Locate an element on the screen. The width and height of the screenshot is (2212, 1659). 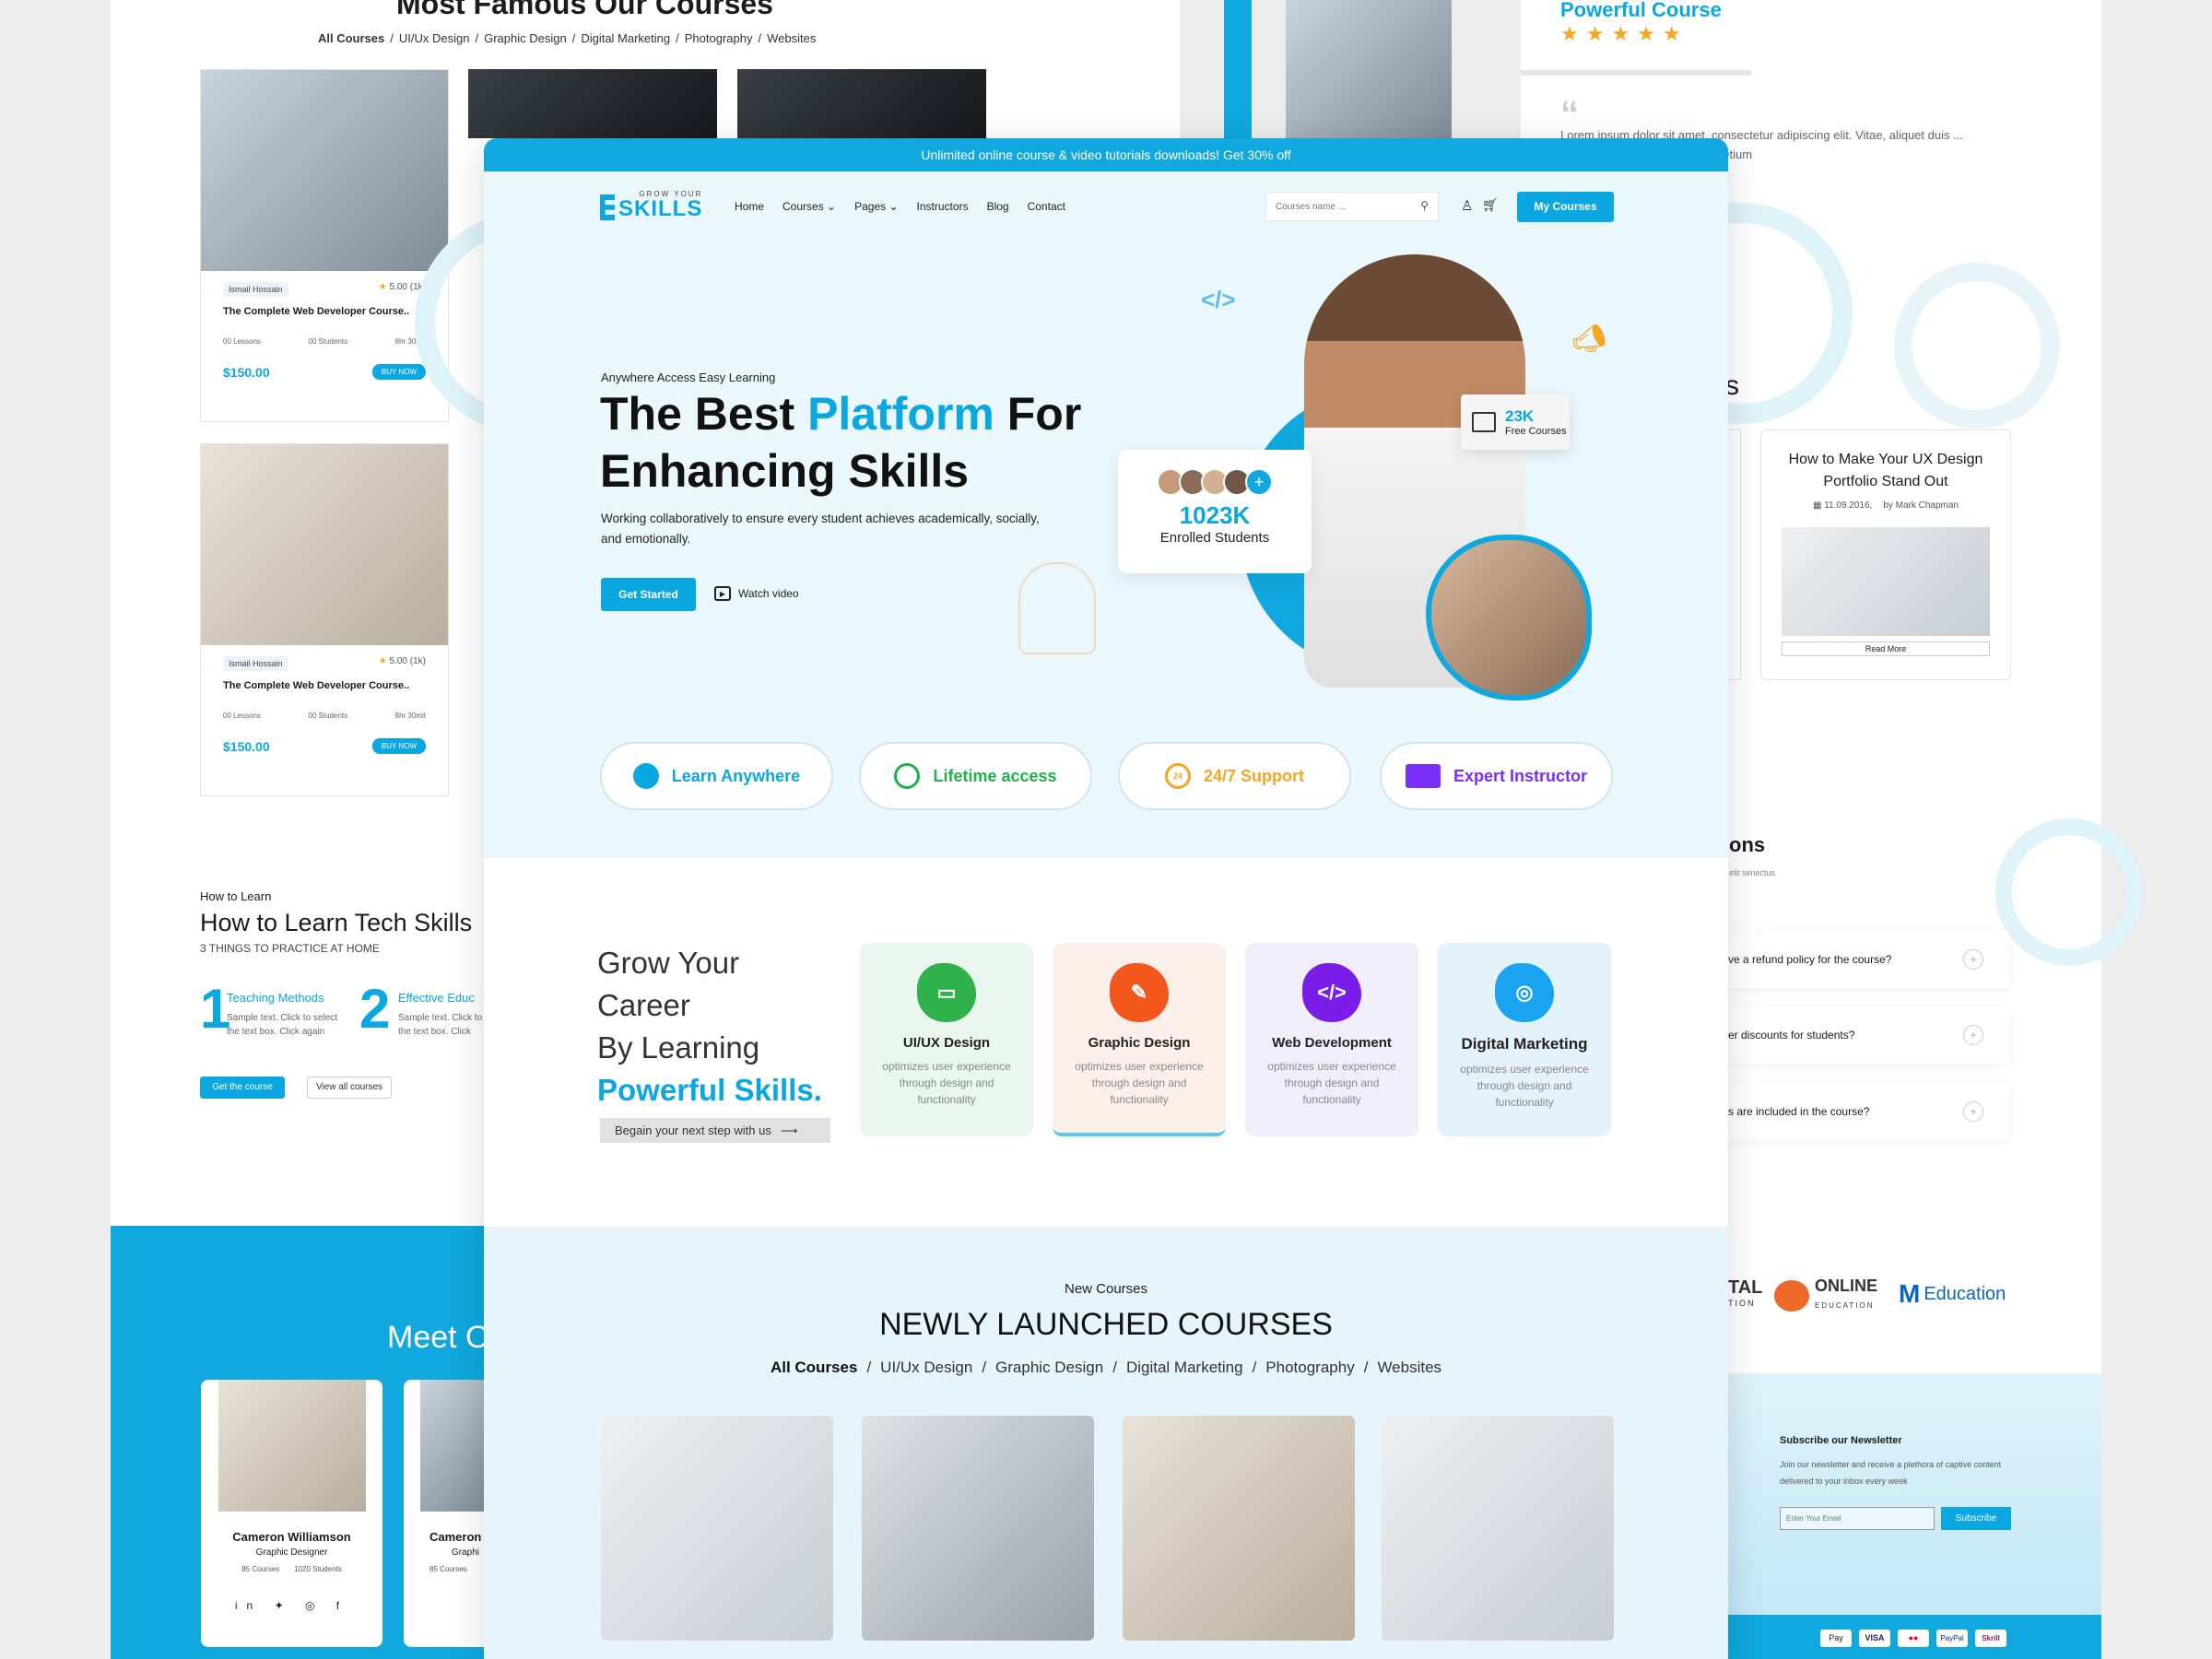
subscribe-button: Subscribe is located at coordinates (1976, 1518).